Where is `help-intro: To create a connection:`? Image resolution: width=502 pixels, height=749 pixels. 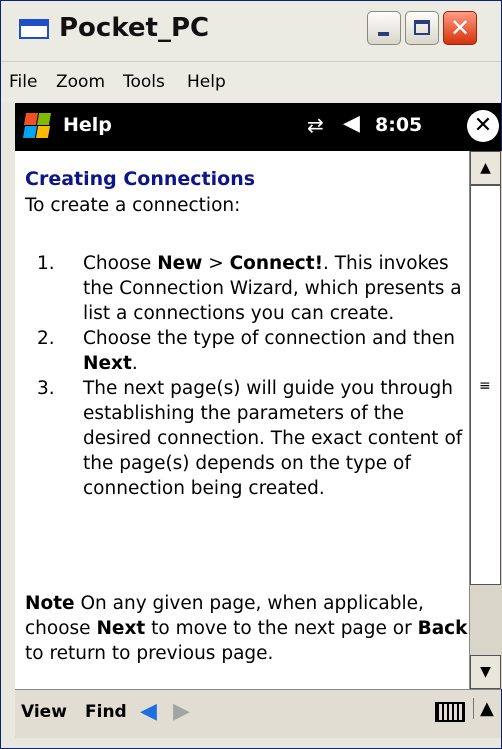
help-intro: To create a connection: is located at coordinates (133, 205).